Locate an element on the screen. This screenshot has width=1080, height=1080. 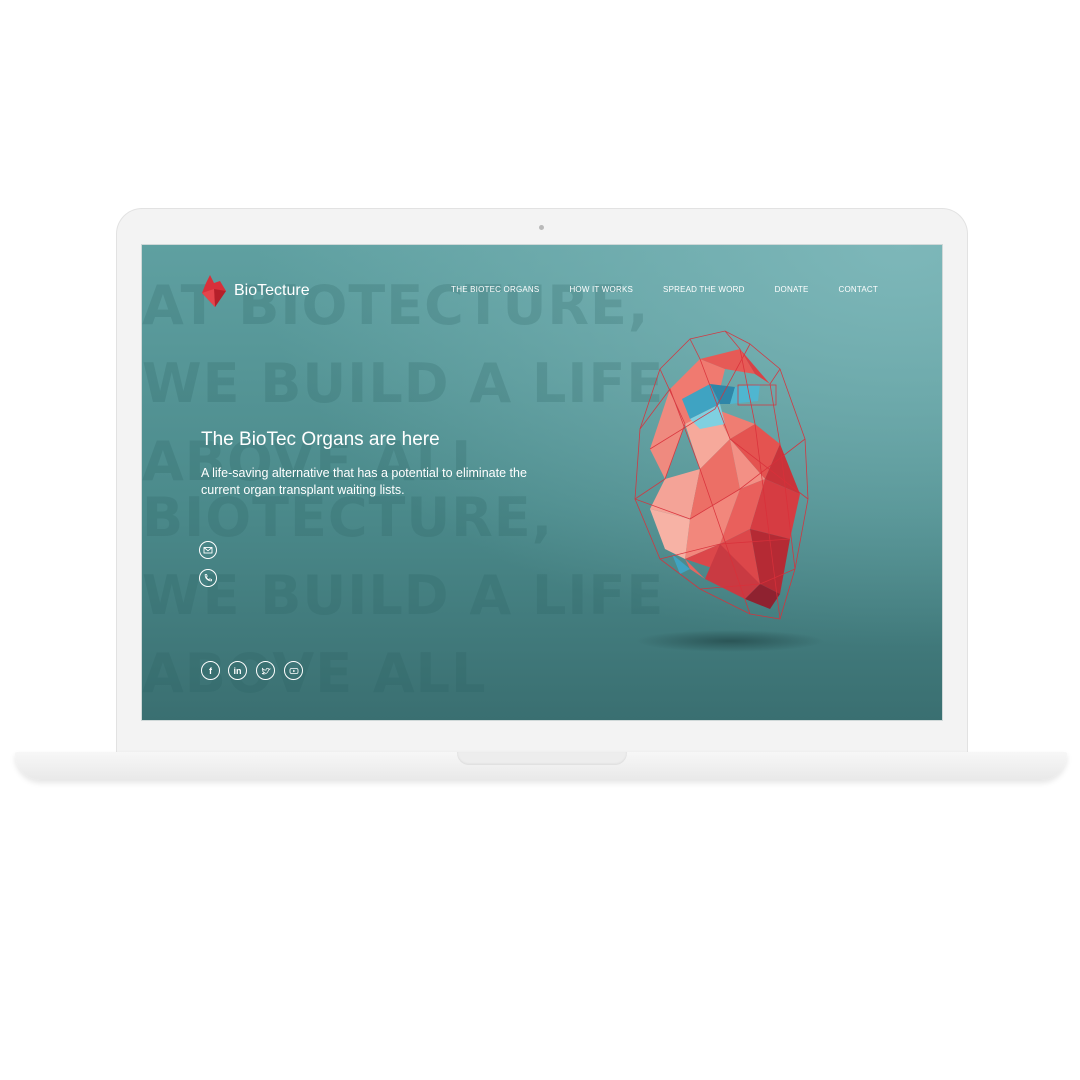
linkedin-icon: in is located at coordinates (237, 670).